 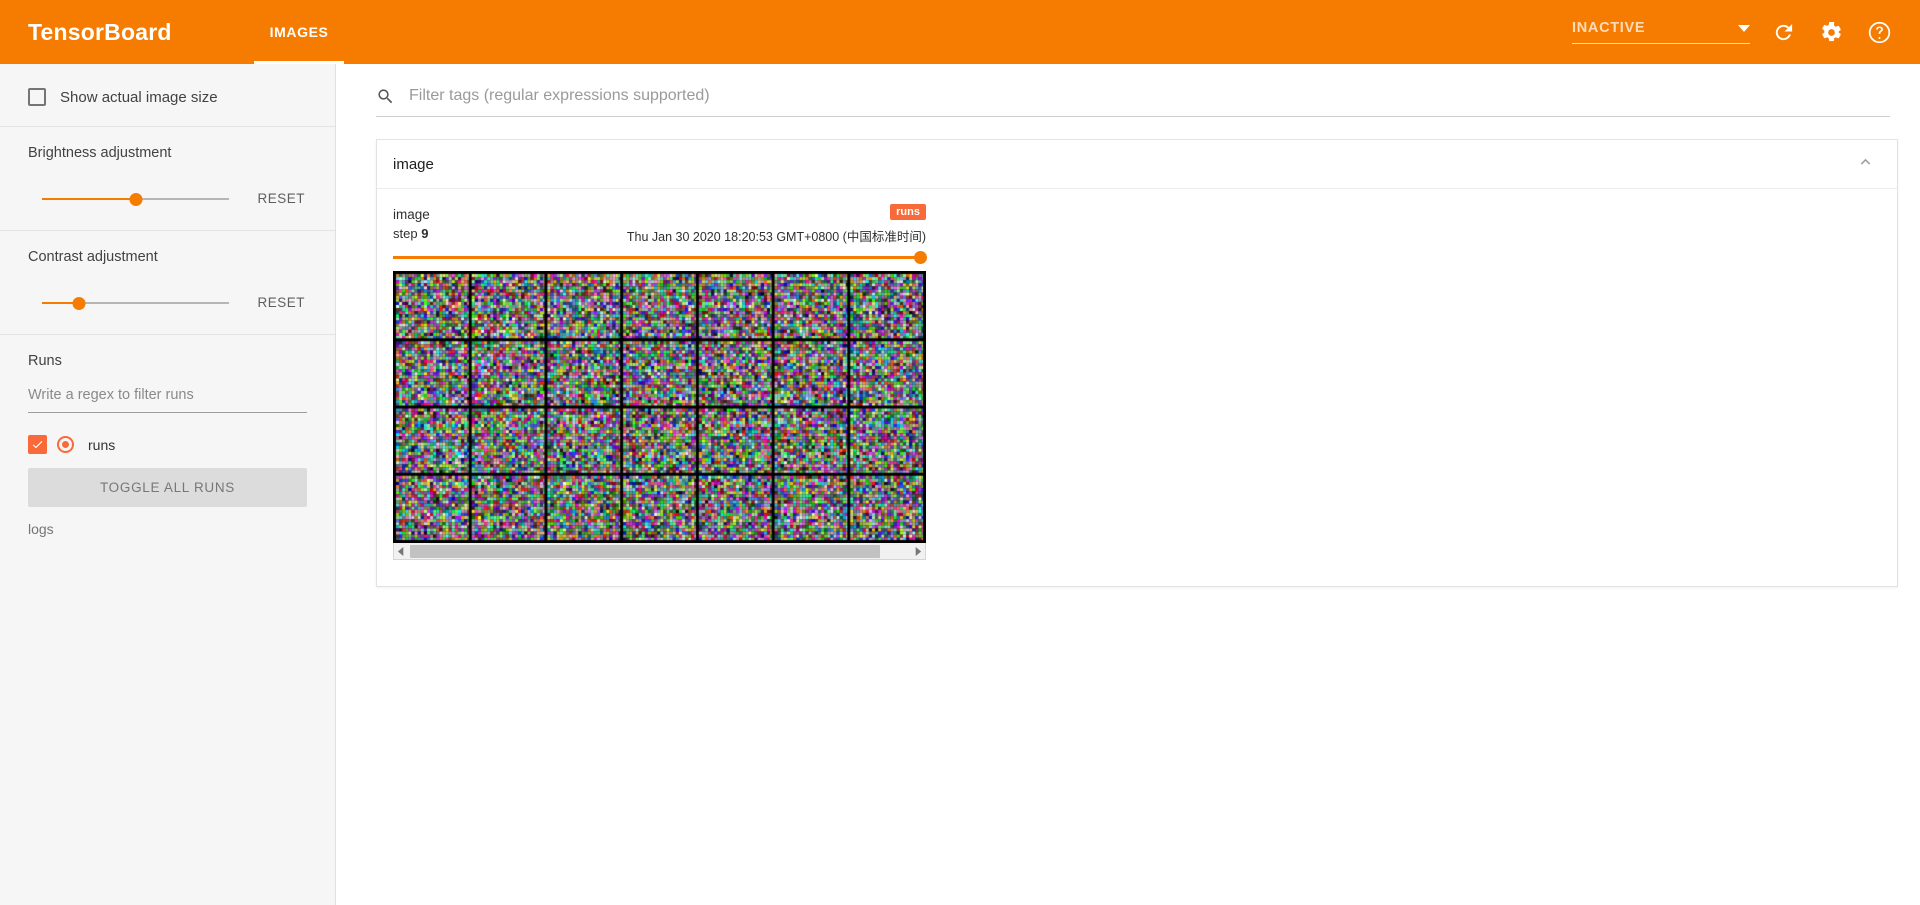 I want to click on gear-icon, so click(x=1831, y=31).